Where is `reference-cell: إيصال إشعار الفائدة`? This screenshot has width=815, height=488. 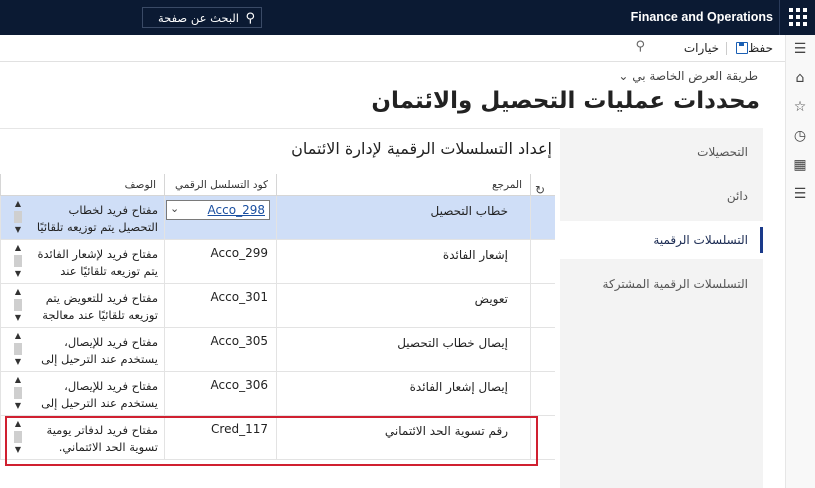
reference-cell: إيصال إشعار الفائدة is located at coordinates (403, 394).